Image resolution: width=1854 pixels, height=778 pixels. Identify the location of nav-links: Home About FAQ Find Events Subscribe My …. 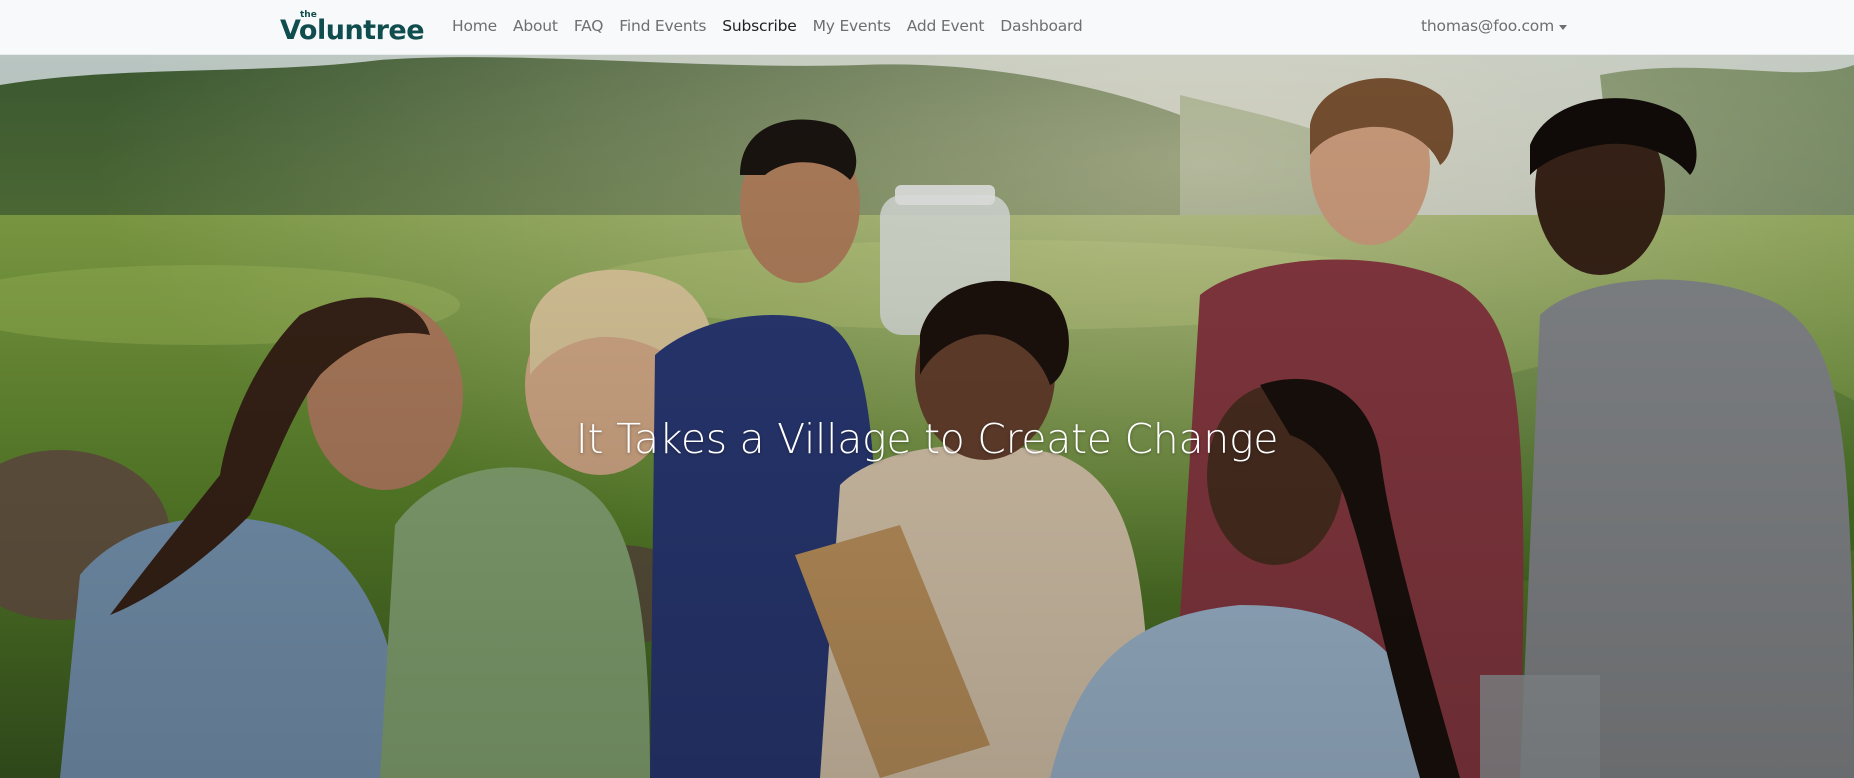
(767, 26).